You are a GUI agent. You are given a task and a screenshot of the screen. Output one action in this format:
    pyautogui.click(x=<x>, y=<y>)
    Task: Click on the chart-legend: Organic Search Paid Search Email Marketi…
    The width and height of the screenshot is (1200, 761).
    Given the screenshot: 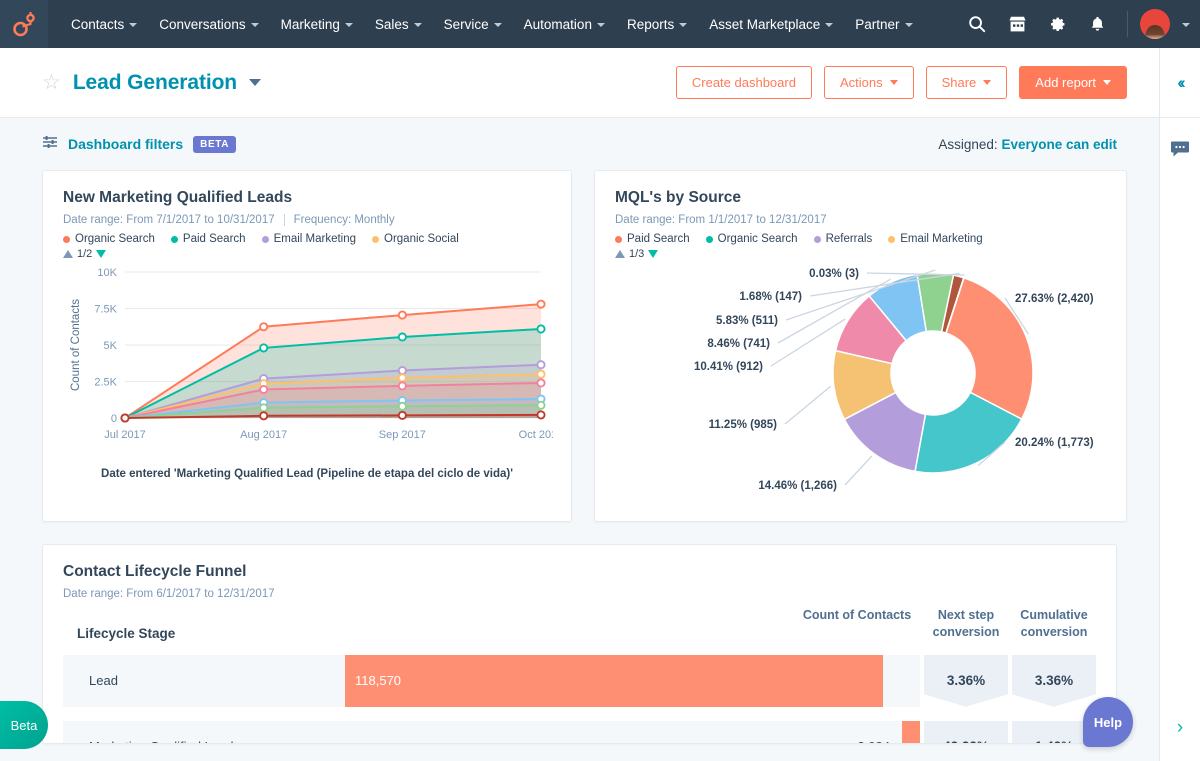 What is the action you would take?
    pyautogui.click(x=307, y=239)
    